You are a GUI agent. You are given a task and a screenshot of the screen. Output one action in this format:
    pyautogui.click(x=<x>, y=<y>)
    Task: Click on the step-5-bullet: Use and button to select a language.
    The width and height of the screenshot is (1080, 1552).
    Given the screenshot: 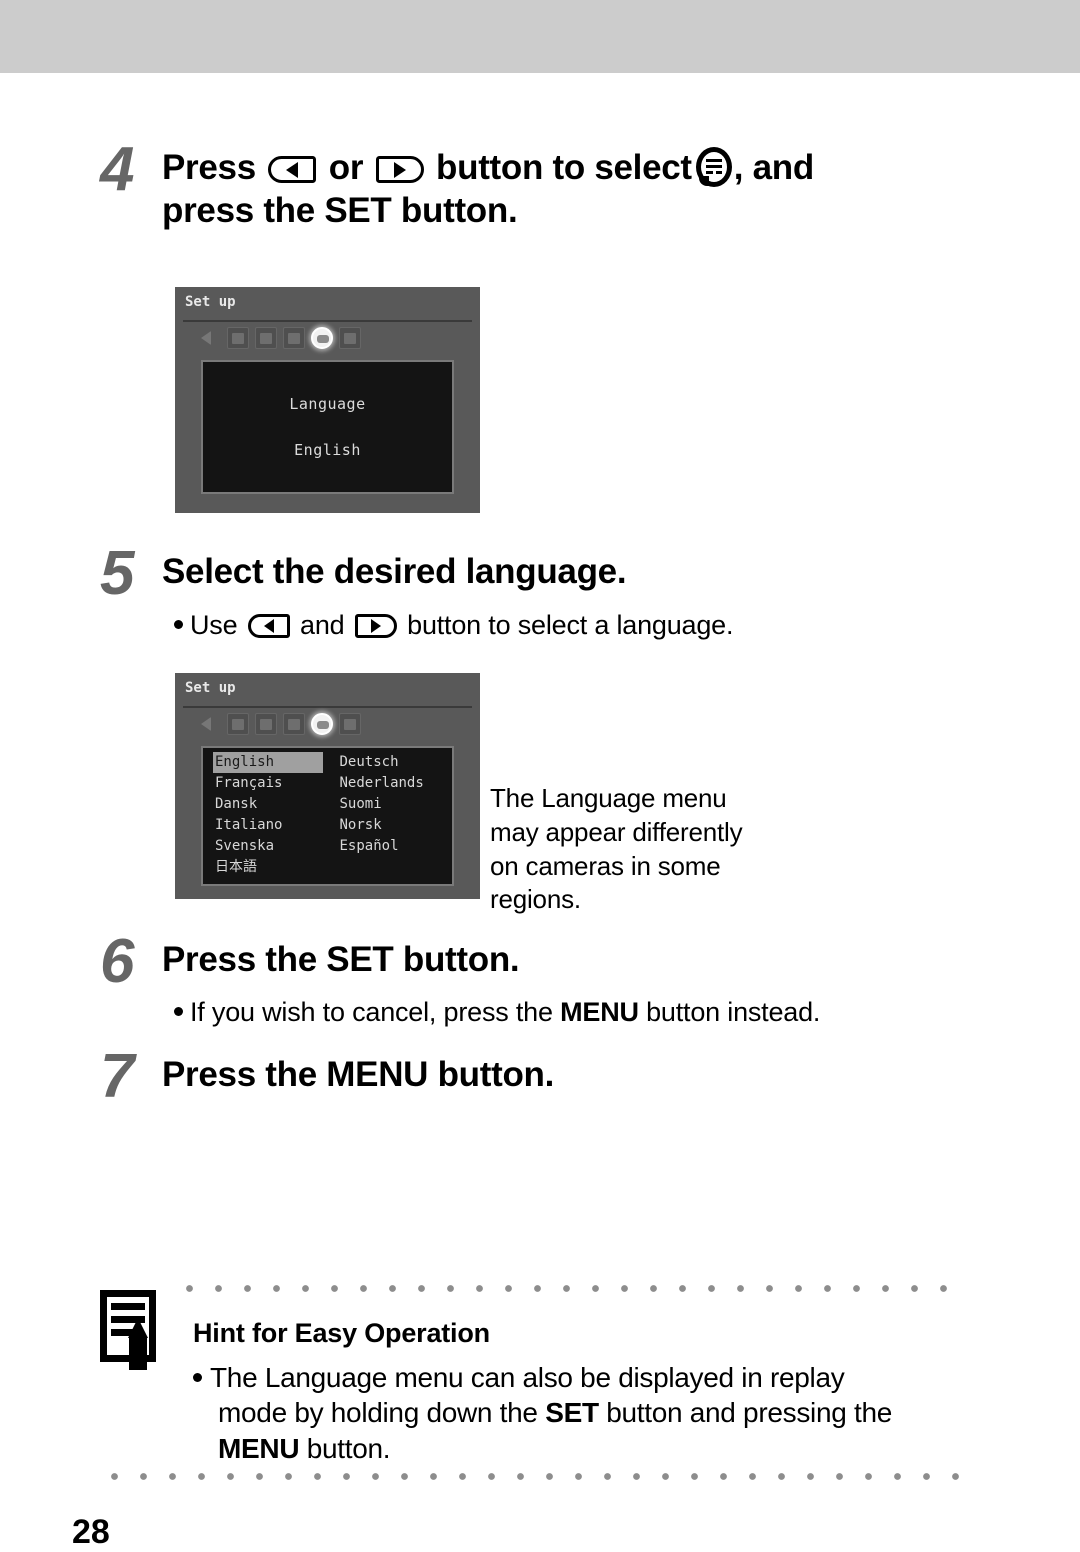 What is the action you would take?
    pyautogui.click(x=569, y=625)
    